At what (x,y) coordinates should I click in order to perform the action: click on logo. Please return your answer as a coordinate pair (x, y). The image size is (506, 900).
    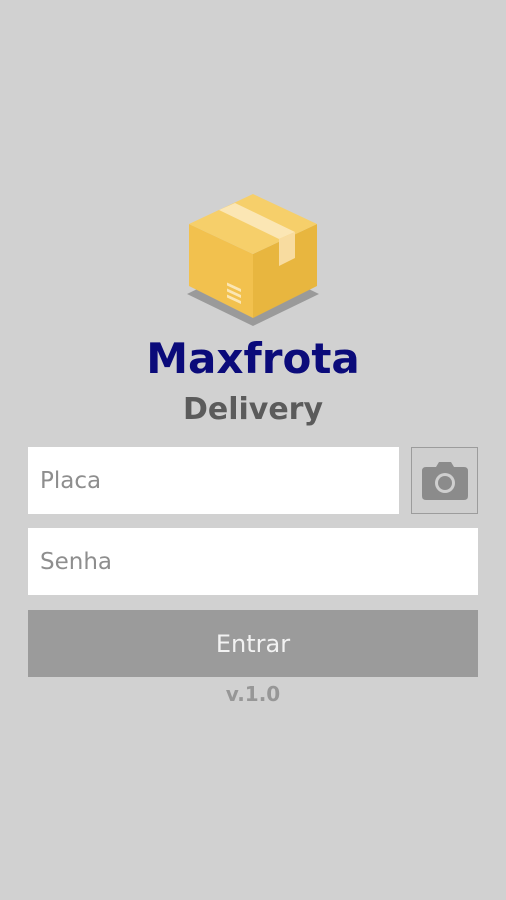
    Looking at the image, I should click on (253, 260).